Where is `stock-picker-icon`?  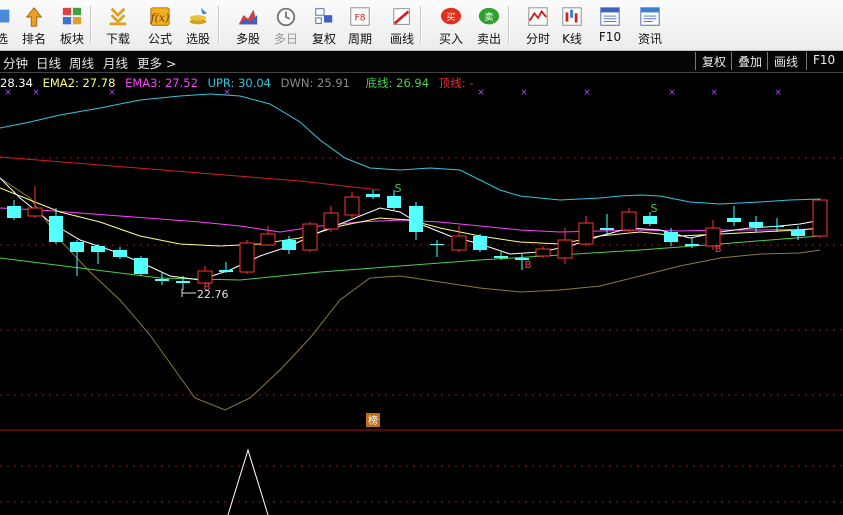
stock-picker-icon is located at coordinates (198, 16).